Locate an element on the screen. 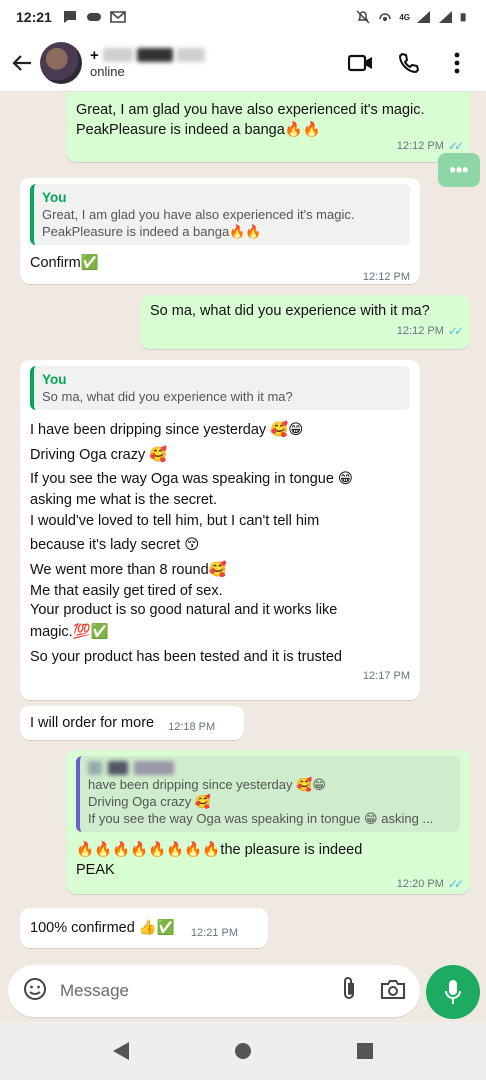 The height and width of the screenshot is (1080, 486). message-text: Me that easily get tired of sex. is located at coordinates (126, 591).